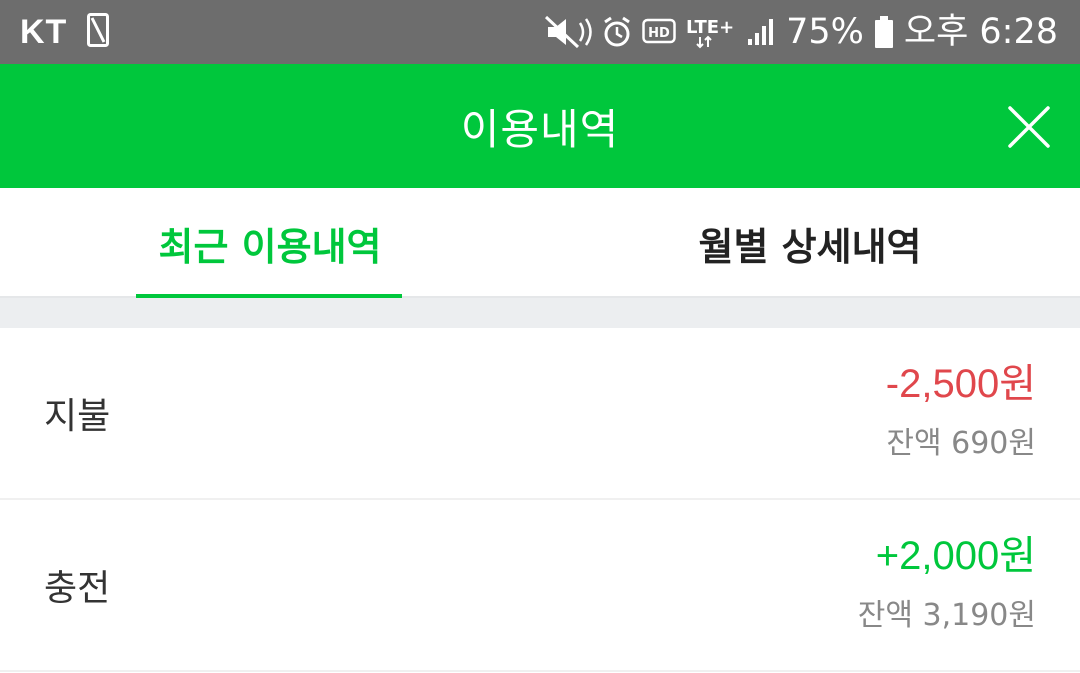  What do you see at coordinates (947, 582) in the screenshot?
I see `transaction-values: +2,000원 잔액 3,190원` at bounding box center [947, 582].